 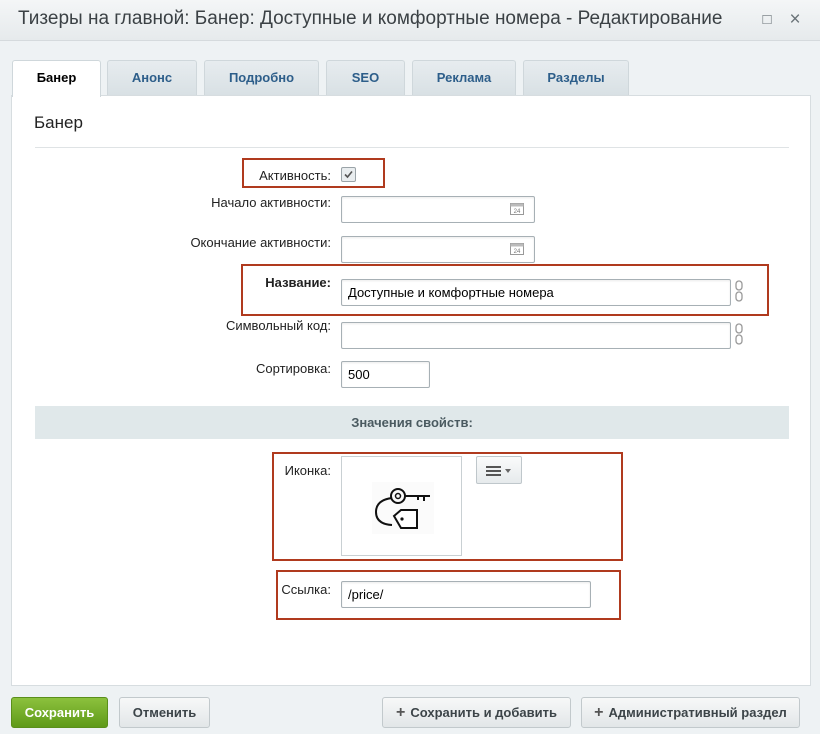 I want to click on image-menu-button, so click(x=499, y=470).